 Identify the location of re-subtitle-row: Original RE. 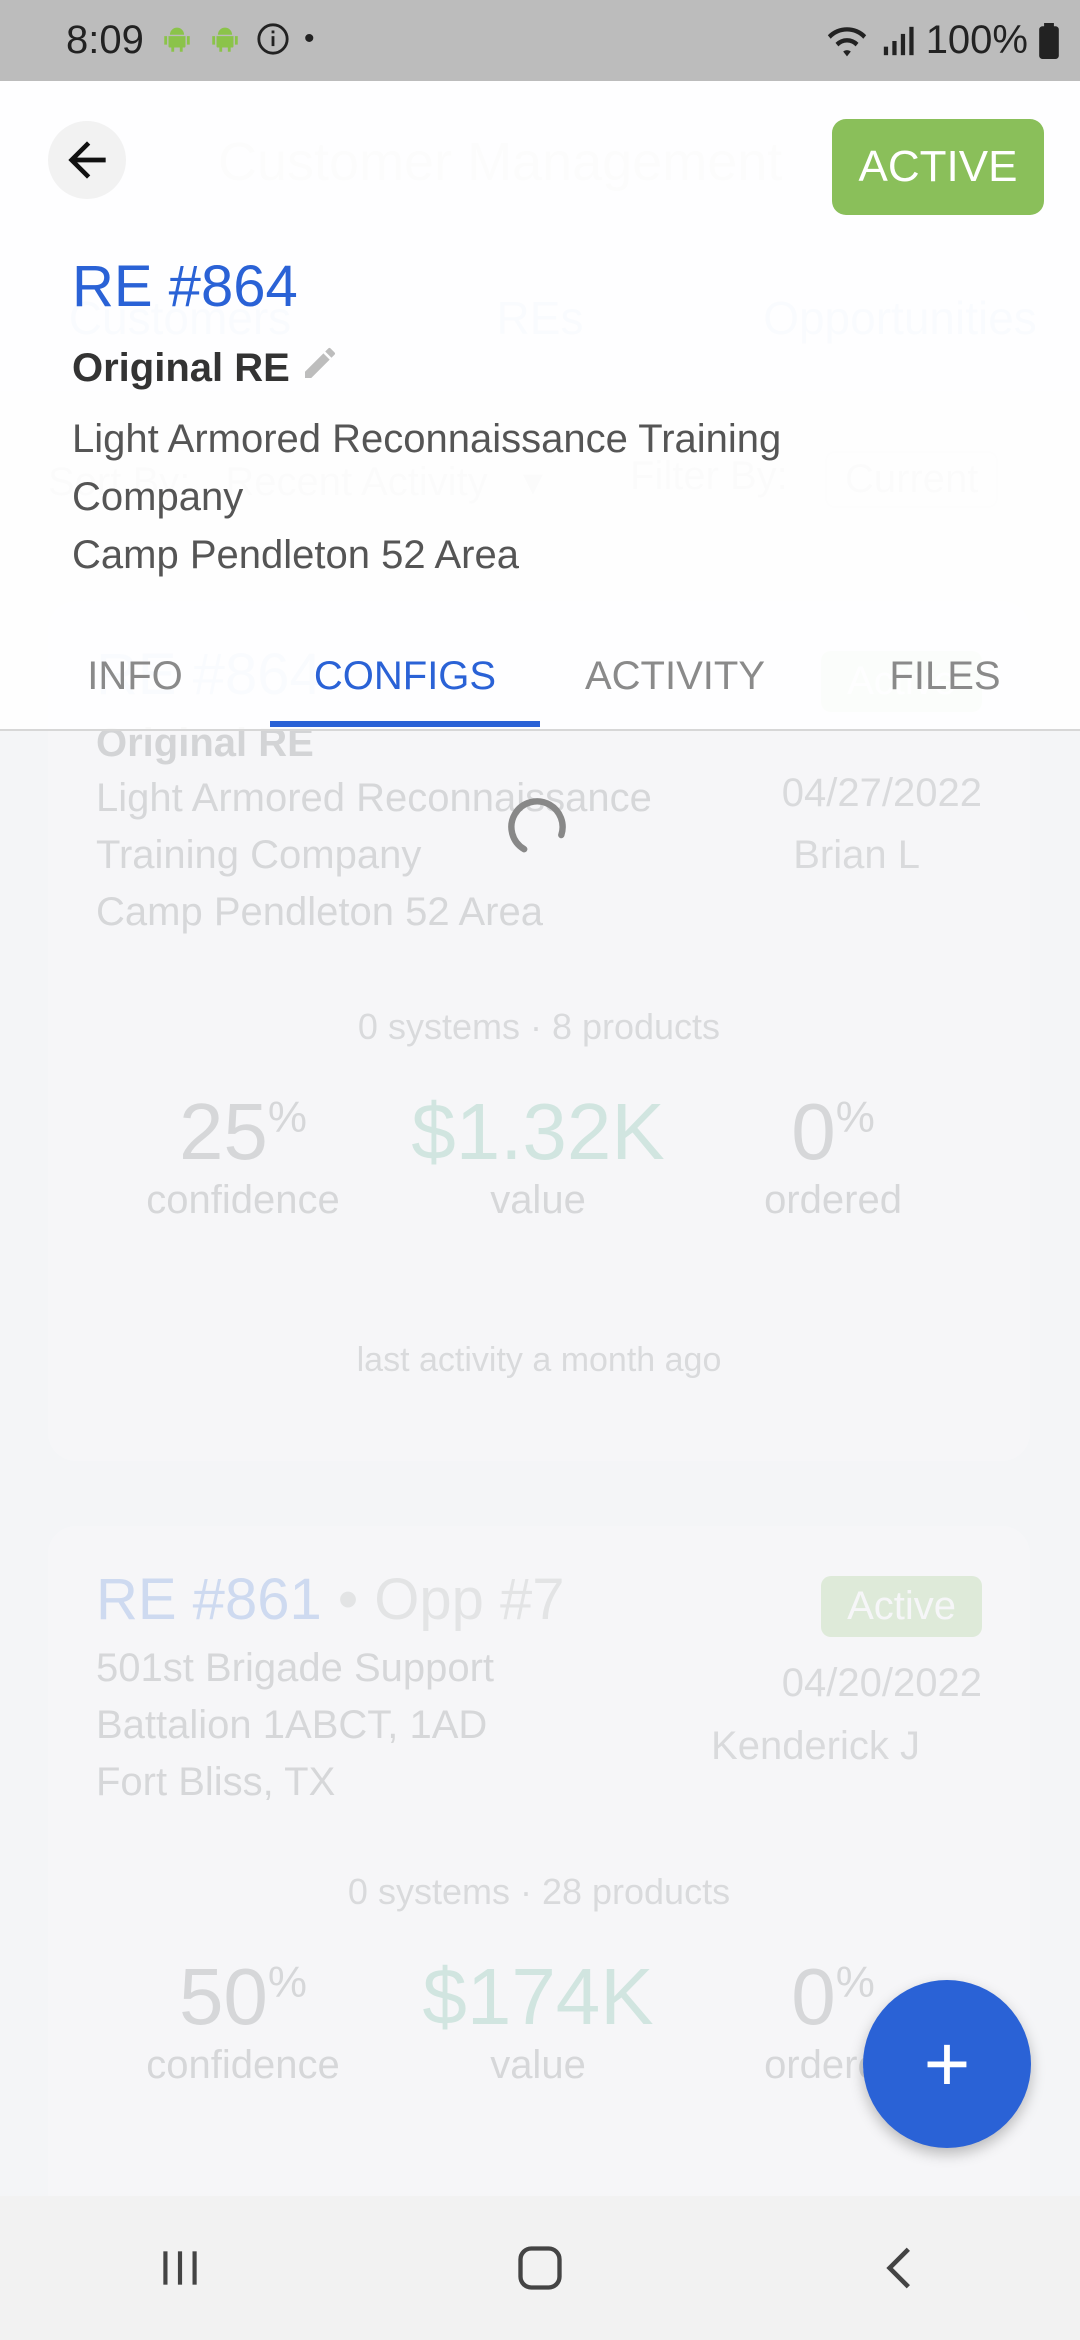
(206, 368).